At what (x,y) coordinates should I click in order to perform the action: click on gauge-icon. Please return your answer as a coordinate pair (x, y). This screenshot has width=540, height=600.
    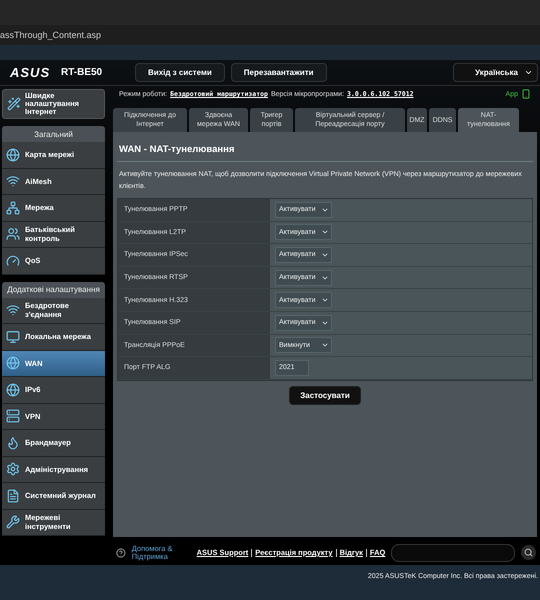
    Looking at the image, I should click on (13, 261).